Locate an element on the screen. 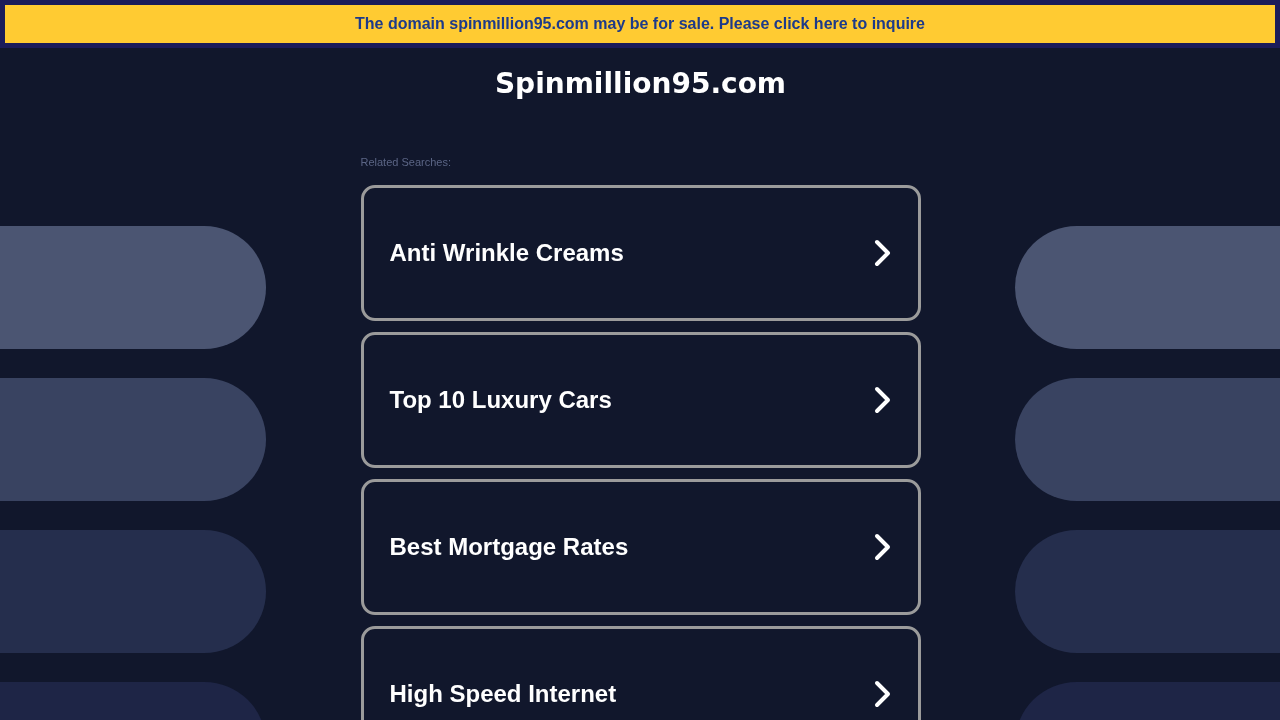  search-link-card: High Speed Internet is located at coordinates (640, 673).